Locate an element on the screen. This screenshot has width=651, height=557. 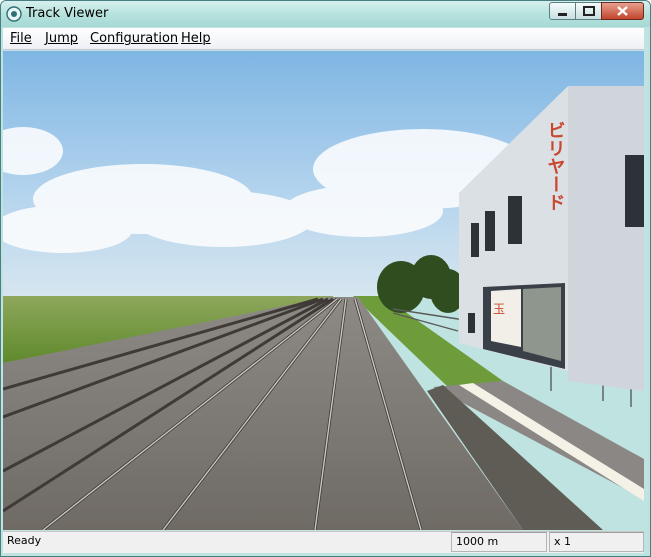
minimize-button is located at coordinates (562, 11).